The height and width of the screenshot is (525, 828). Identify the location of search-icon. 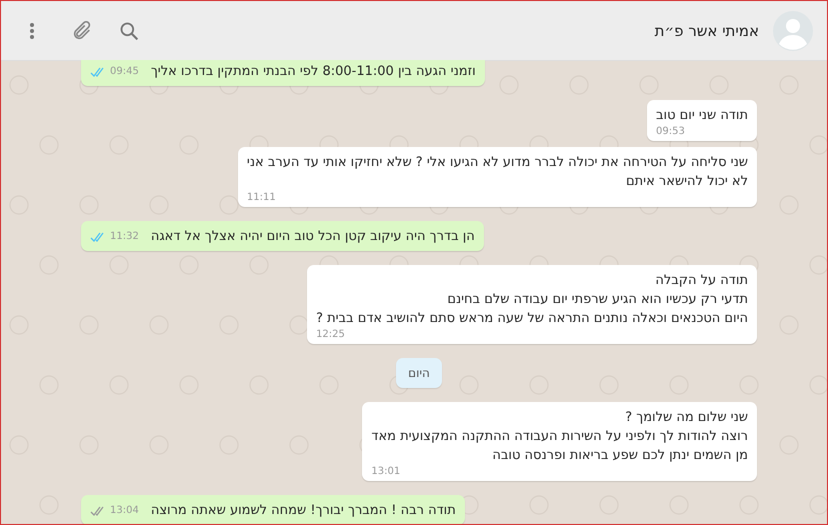
(129, 30).